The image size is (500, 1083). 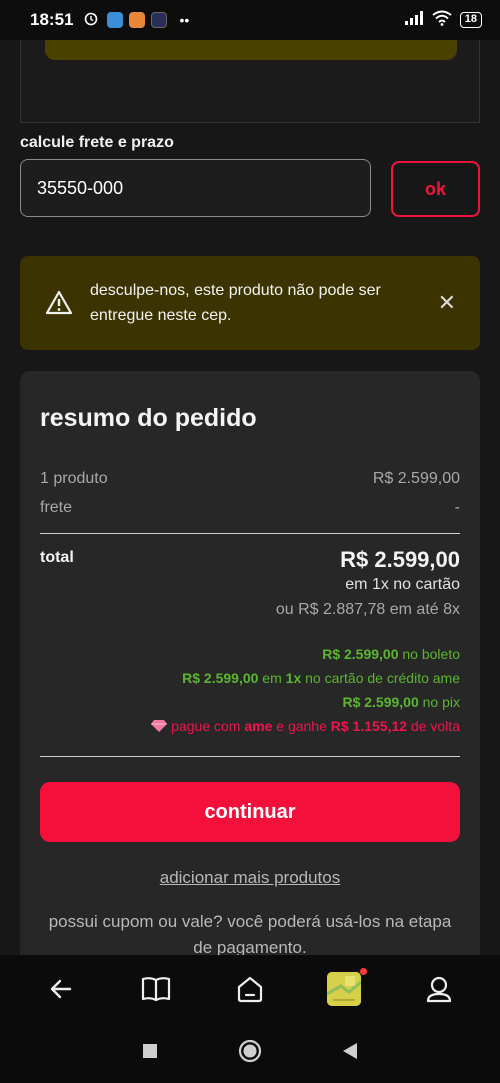 What do you see at coordinates (250, 81) in the screenshot?
I see `previous-card` at bounding box center [250, 81].